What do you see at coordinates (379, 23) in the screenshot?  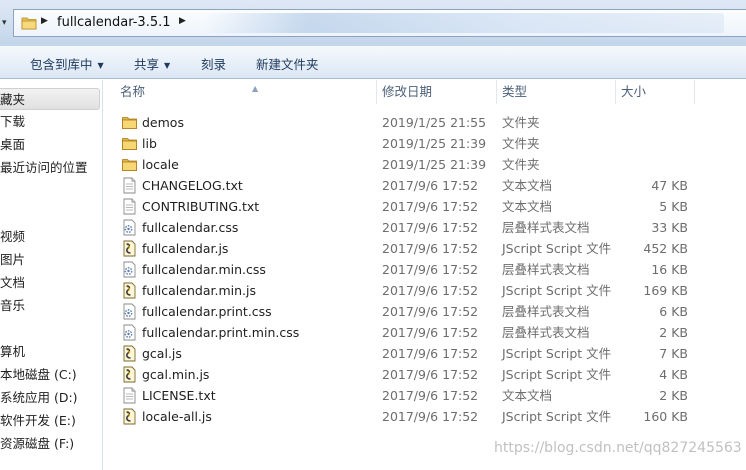 I see `address-bar: ▶ fullcalendar-3.5.1 ▶` at bounding box center [379, 23].